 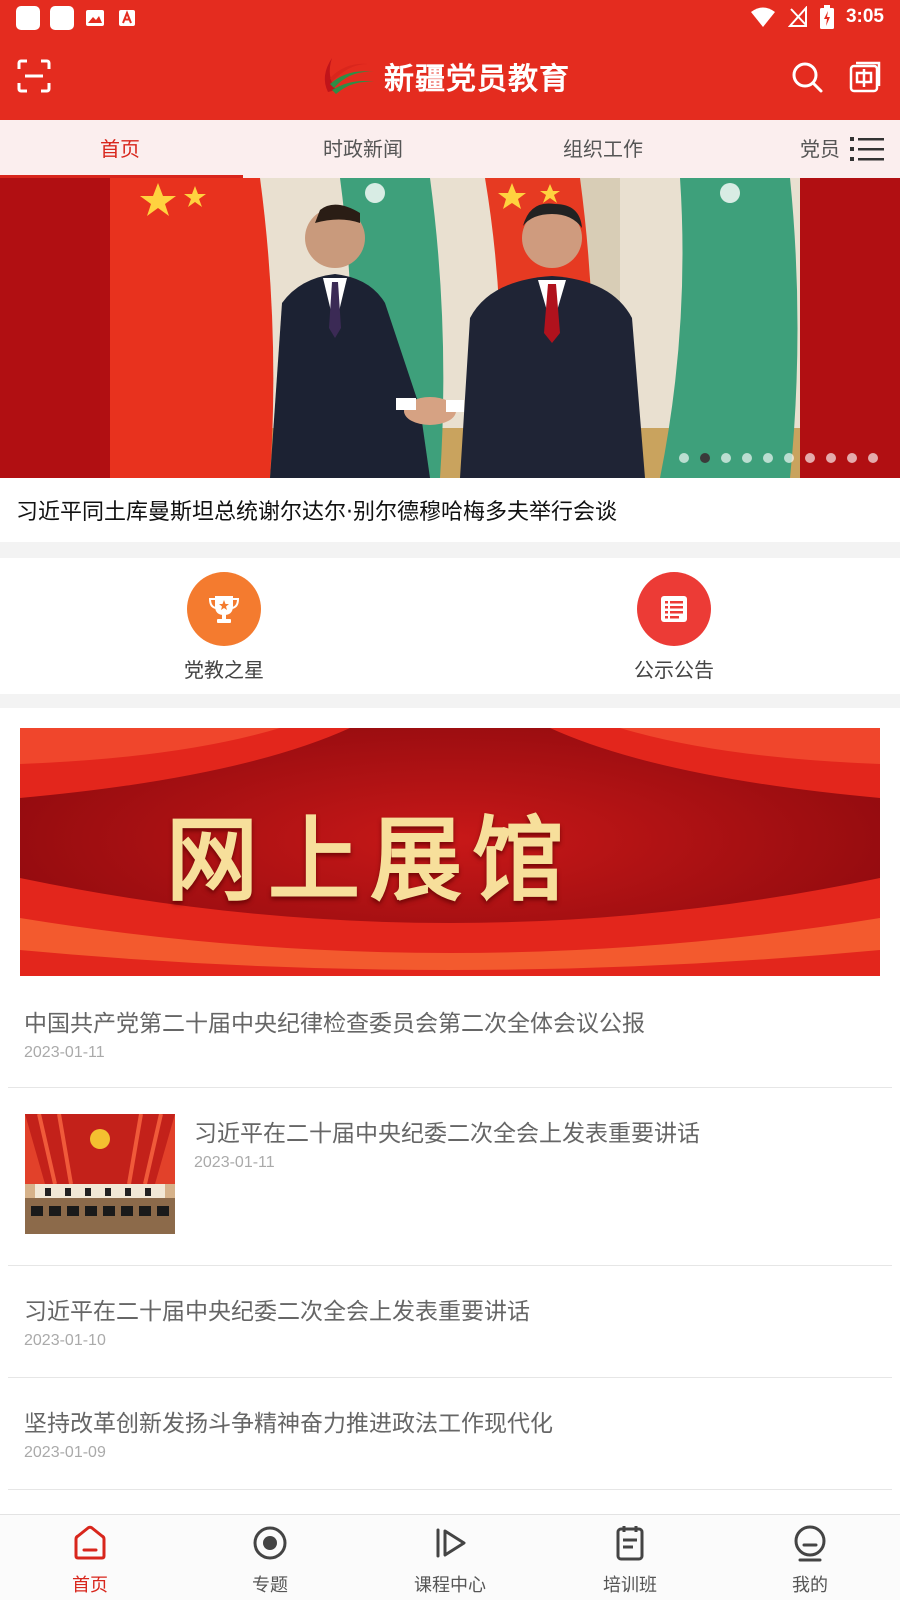 What do you see at coordinates (450, 1177) in the screenshot?
I see `news-item: 习近平在二十届中央纪委二次全会上发表重要讲话 2023-01-11` at bounding box center [450, 1177].